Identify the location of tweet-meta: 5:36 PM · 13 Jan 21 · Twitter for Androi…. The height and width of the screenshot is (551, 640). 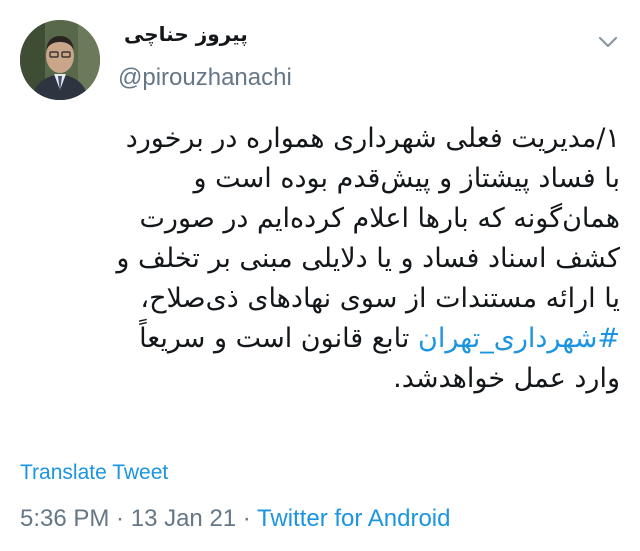
(235, 519).